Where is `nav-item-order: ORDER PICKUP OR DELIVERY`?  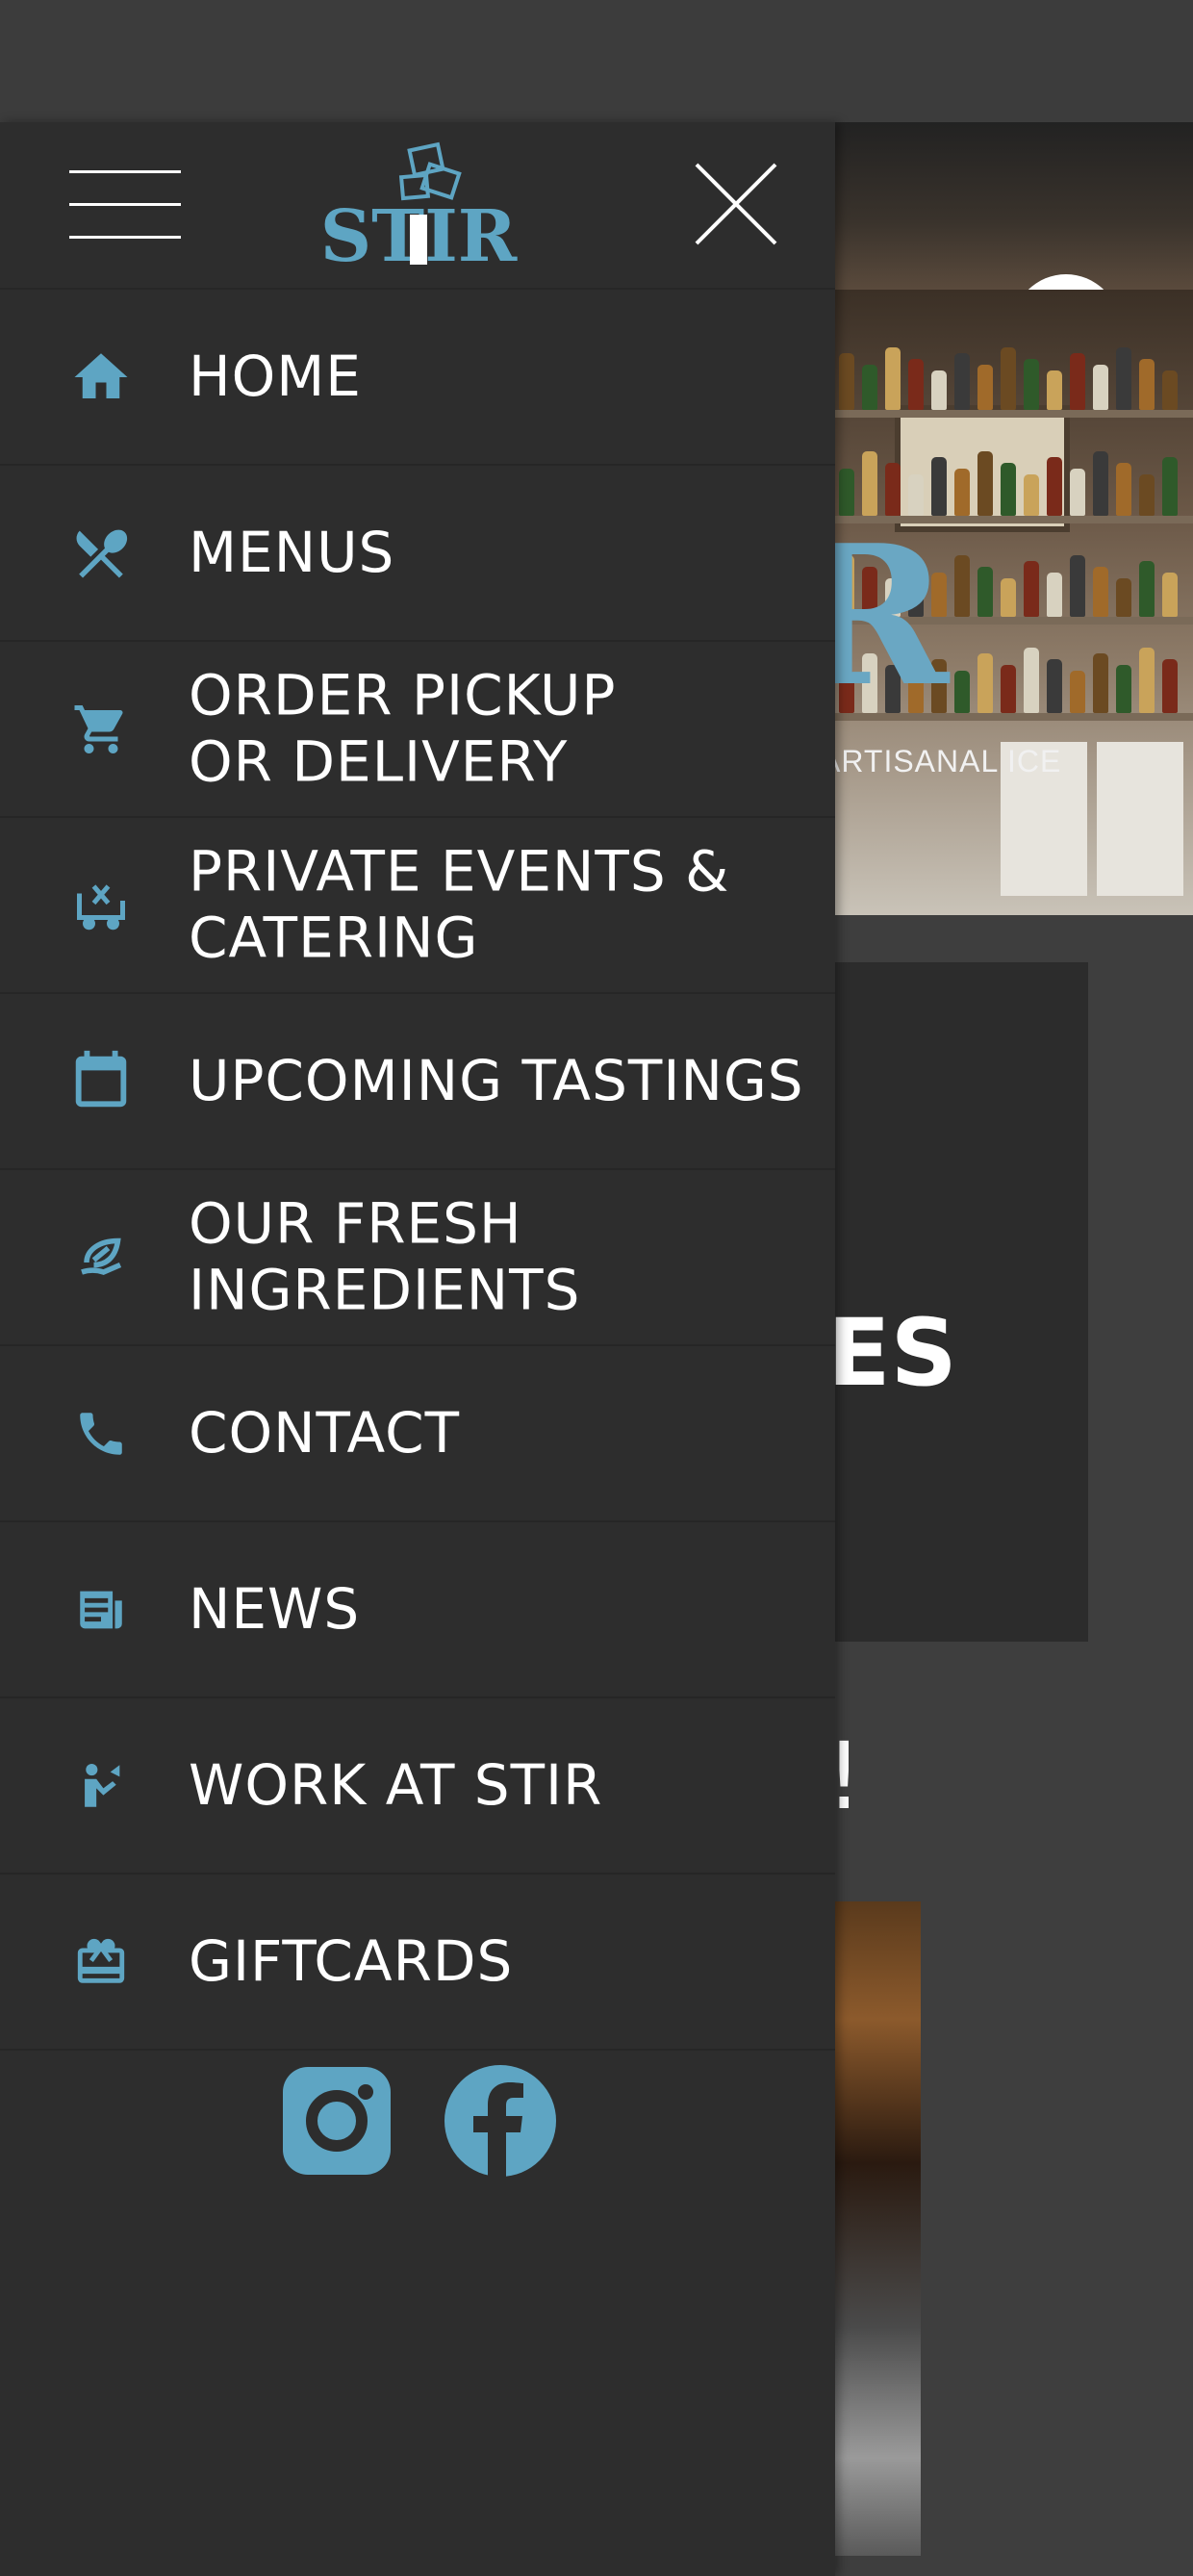 nav-item-order: ORDER PICKUP OR DELIVERY is located at coordinates (417, 730).